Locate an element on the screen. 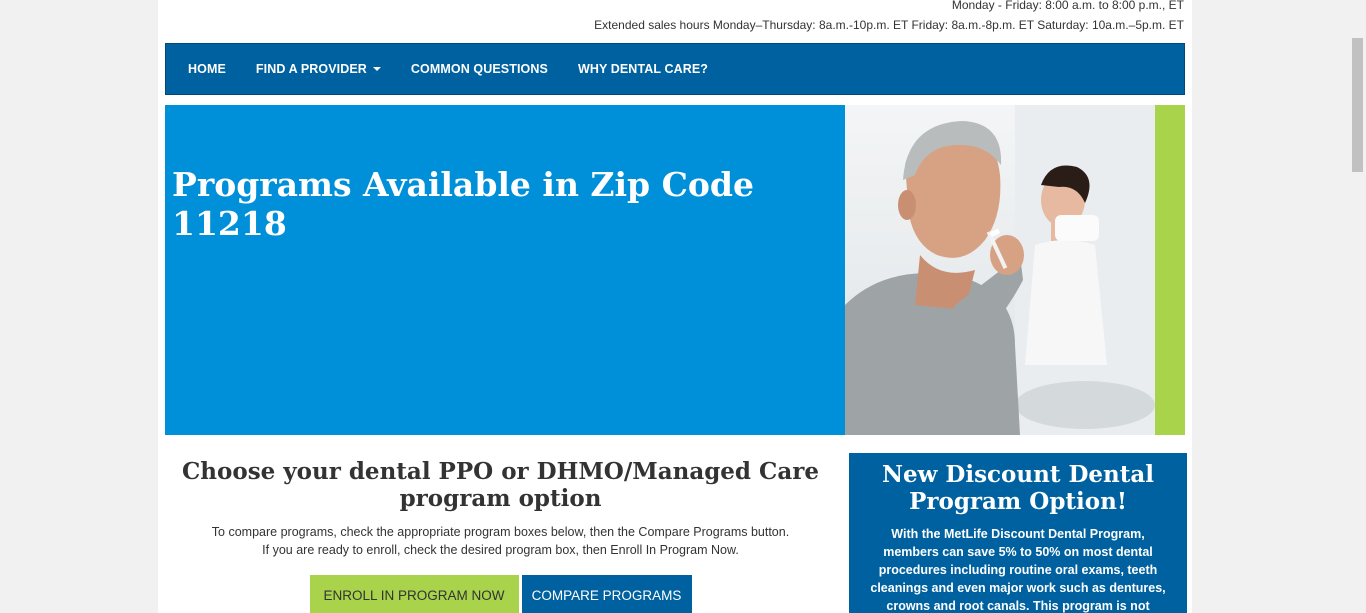 The image size is (1366, 613). nav-common-questions: COMMON QUESTIONS is located at coordinates (479, 69).